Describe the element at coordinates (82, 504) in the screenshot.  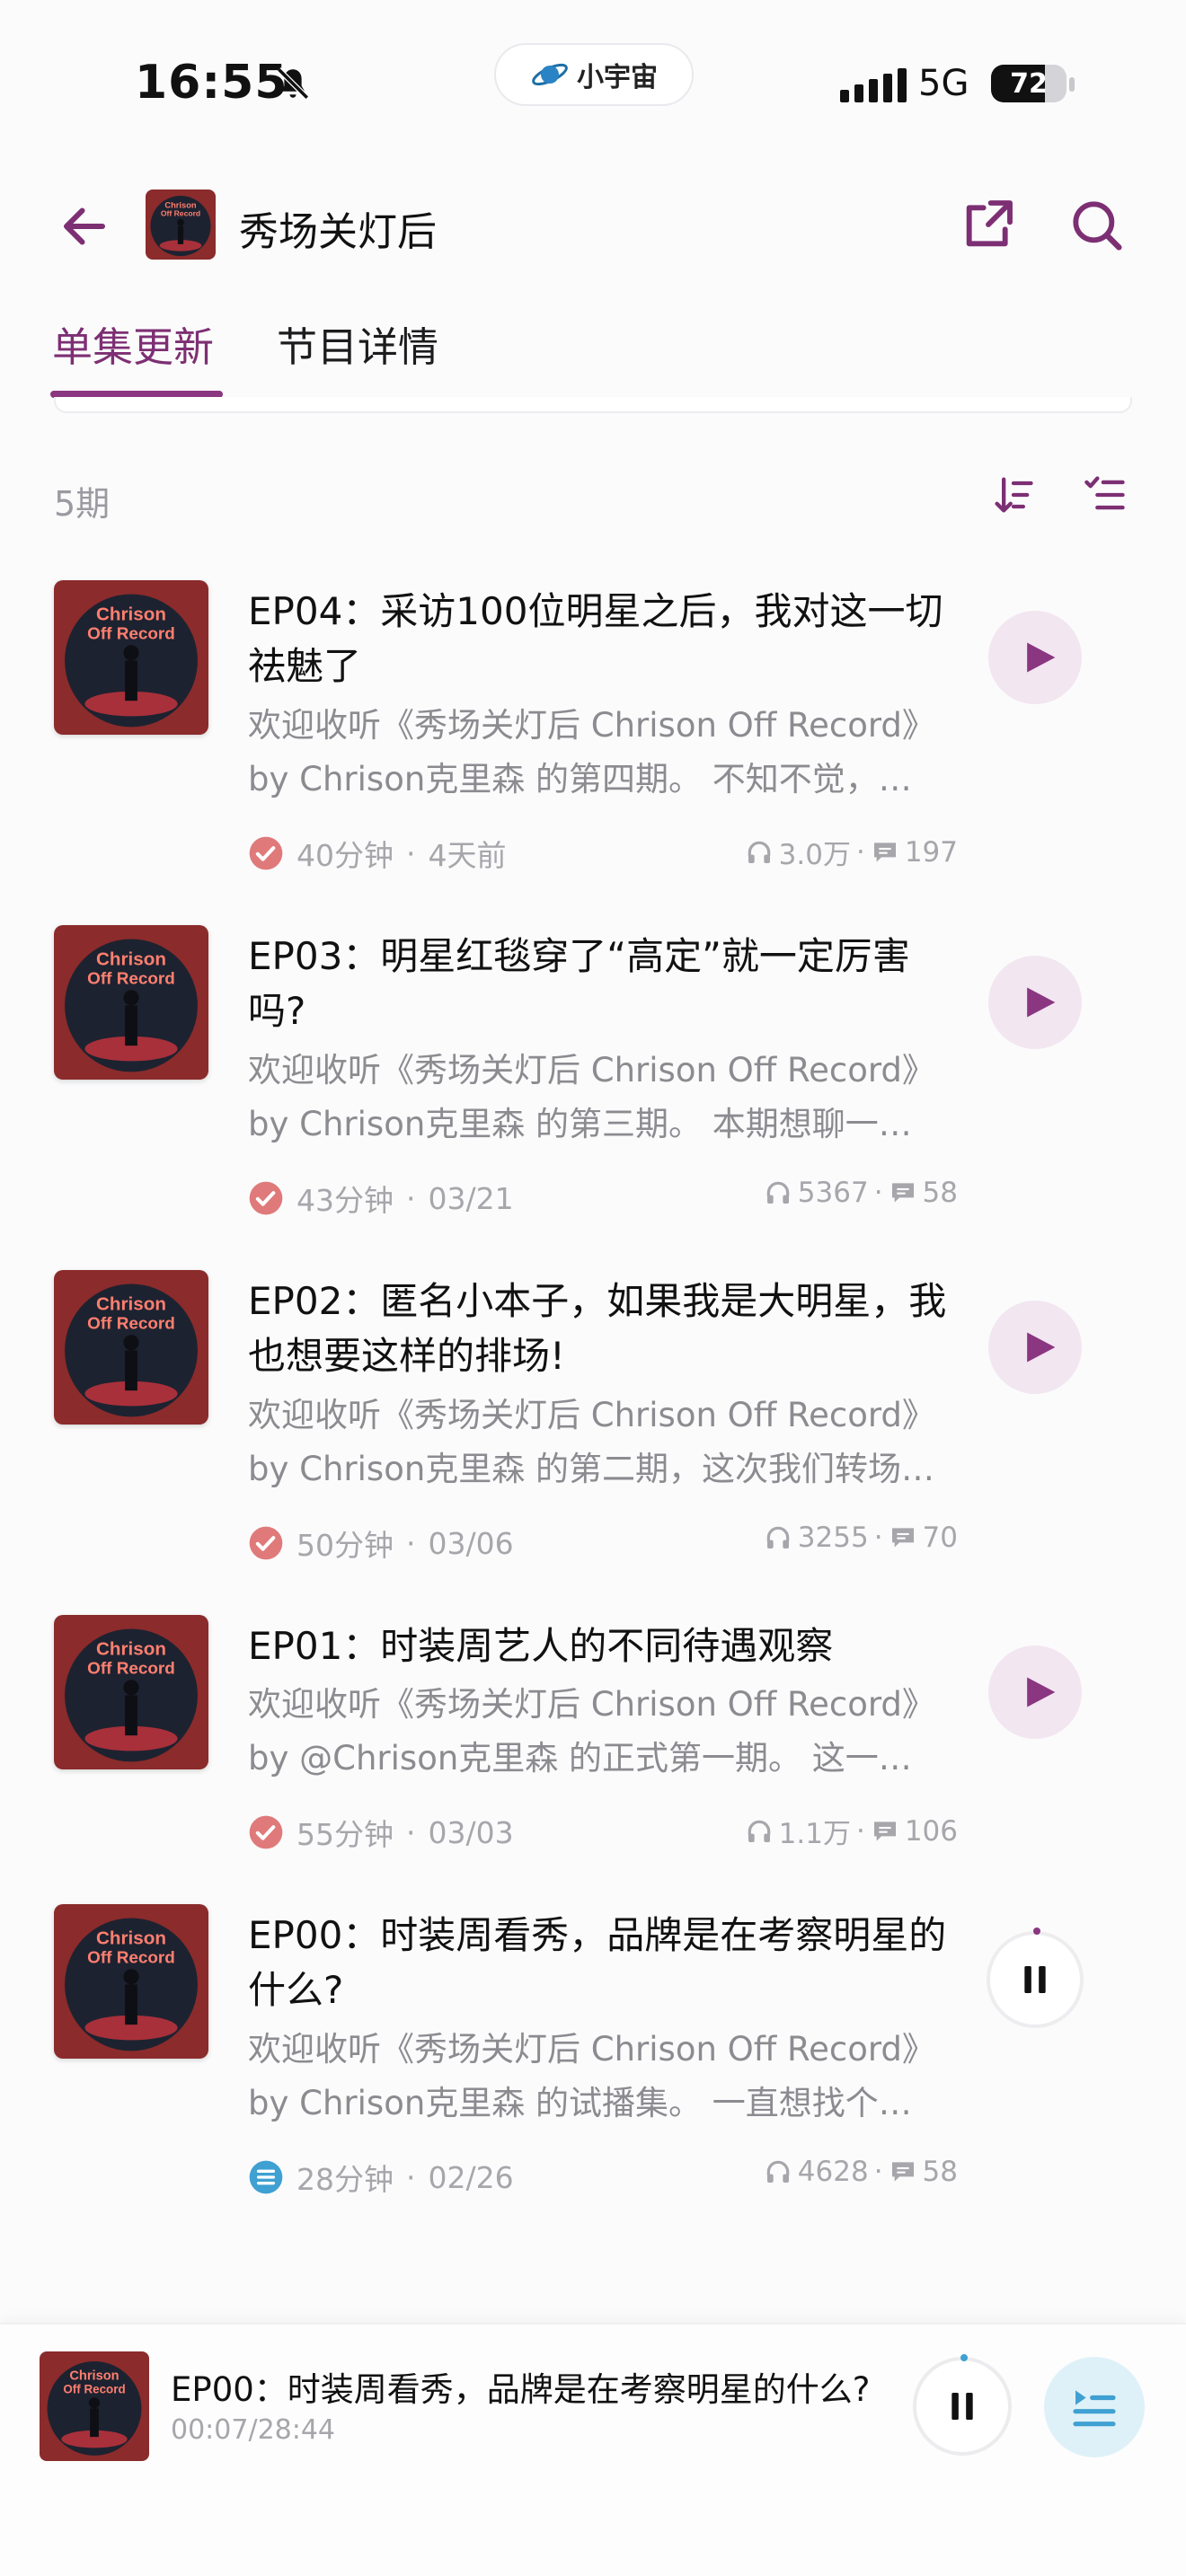
I see `episode-count: 5期` at that location.